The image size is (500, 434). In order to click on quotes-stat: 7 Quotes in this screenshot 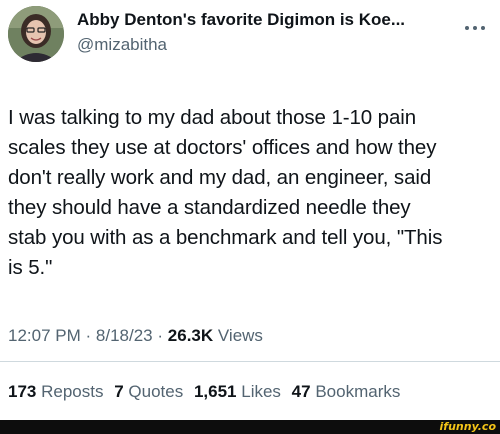, I will do `click(151, 391)`.